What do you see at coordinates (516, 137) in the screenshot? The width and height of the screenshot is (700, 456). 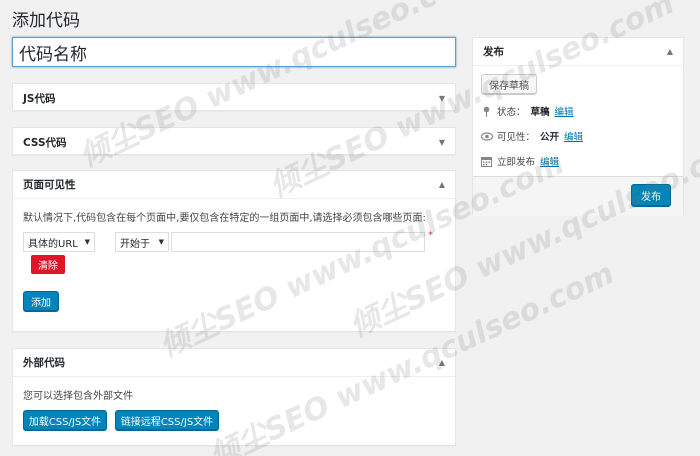 I see `visibility-label: 可见性：` at bounding box center [516, 137].